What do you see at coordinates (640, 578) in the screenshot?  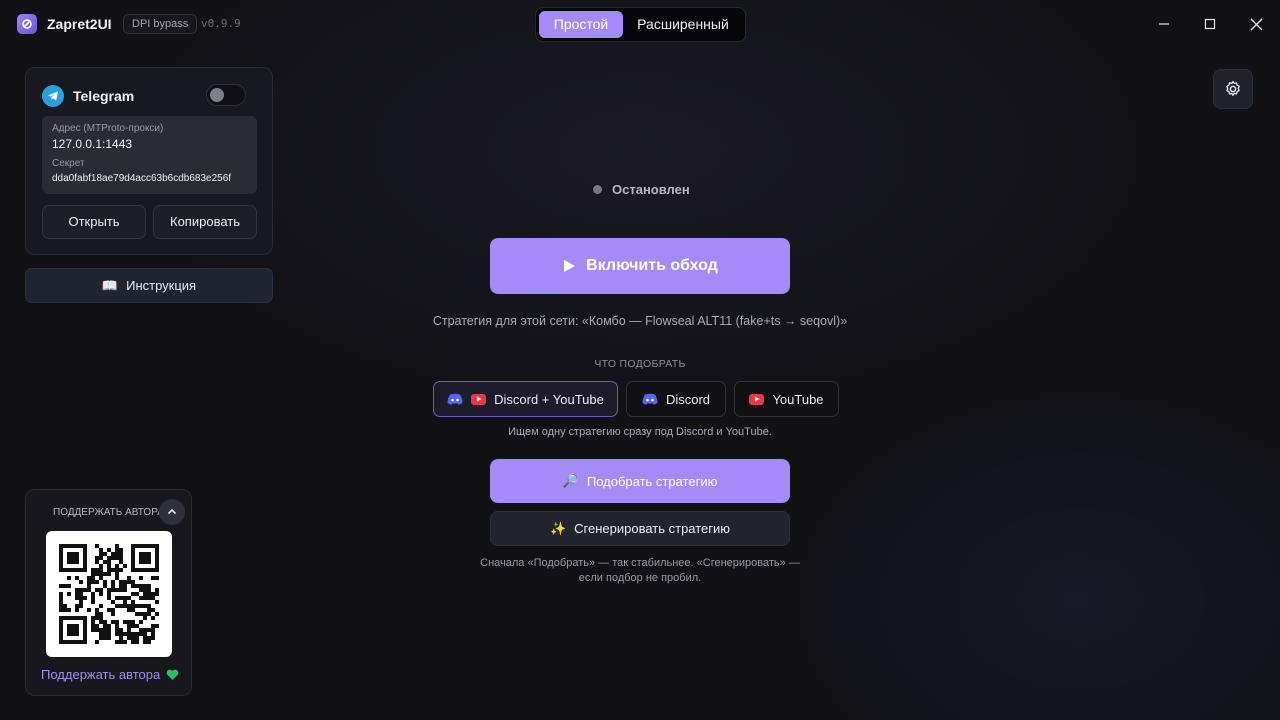 I see `bottom-hint-line-2: если подбор не пробил.` at bounding box center [640, 578].